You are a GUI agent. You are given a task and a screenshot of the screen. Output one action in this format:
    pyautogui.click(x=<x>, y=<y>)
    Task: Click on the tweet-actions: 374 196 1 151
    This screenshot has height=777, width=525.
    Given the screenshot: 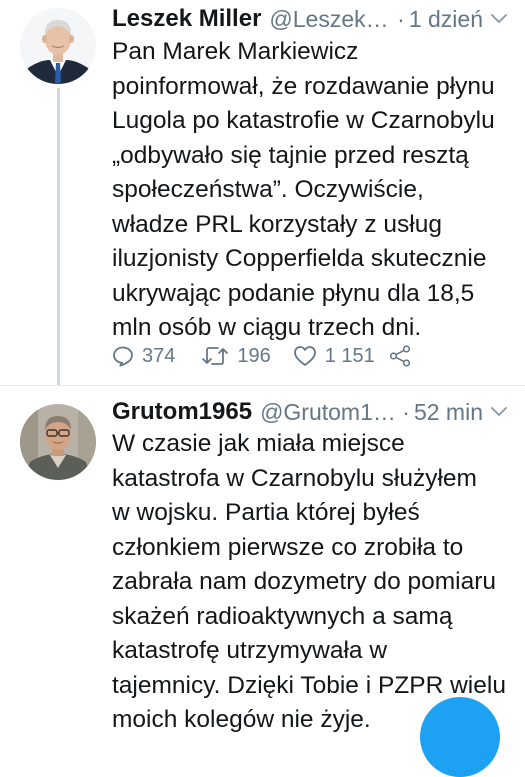 What is the action you would take?
    pyautogui.click(x=261, y=356)
    